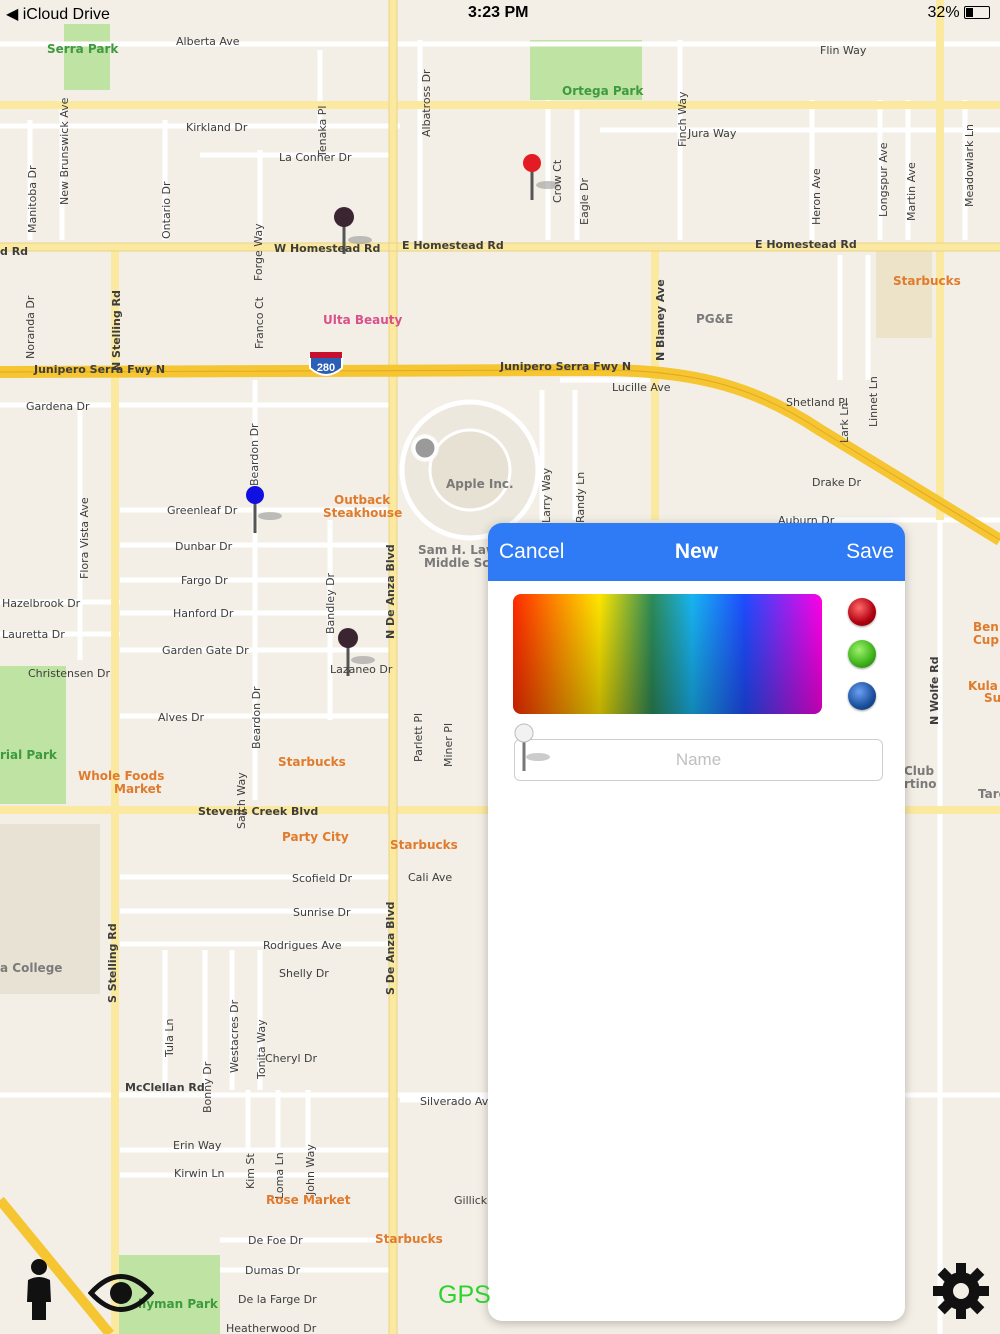  What do you see at coordinates (919, 771) in the screenshot?
I see `poi-label: Club` at bounding box center [919, 771].